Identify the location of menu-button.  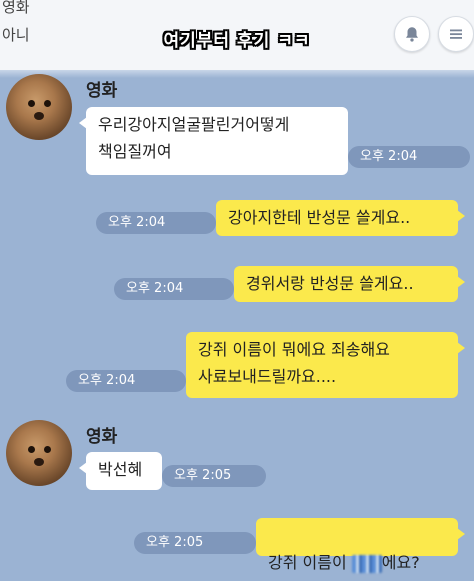
(456, 34).